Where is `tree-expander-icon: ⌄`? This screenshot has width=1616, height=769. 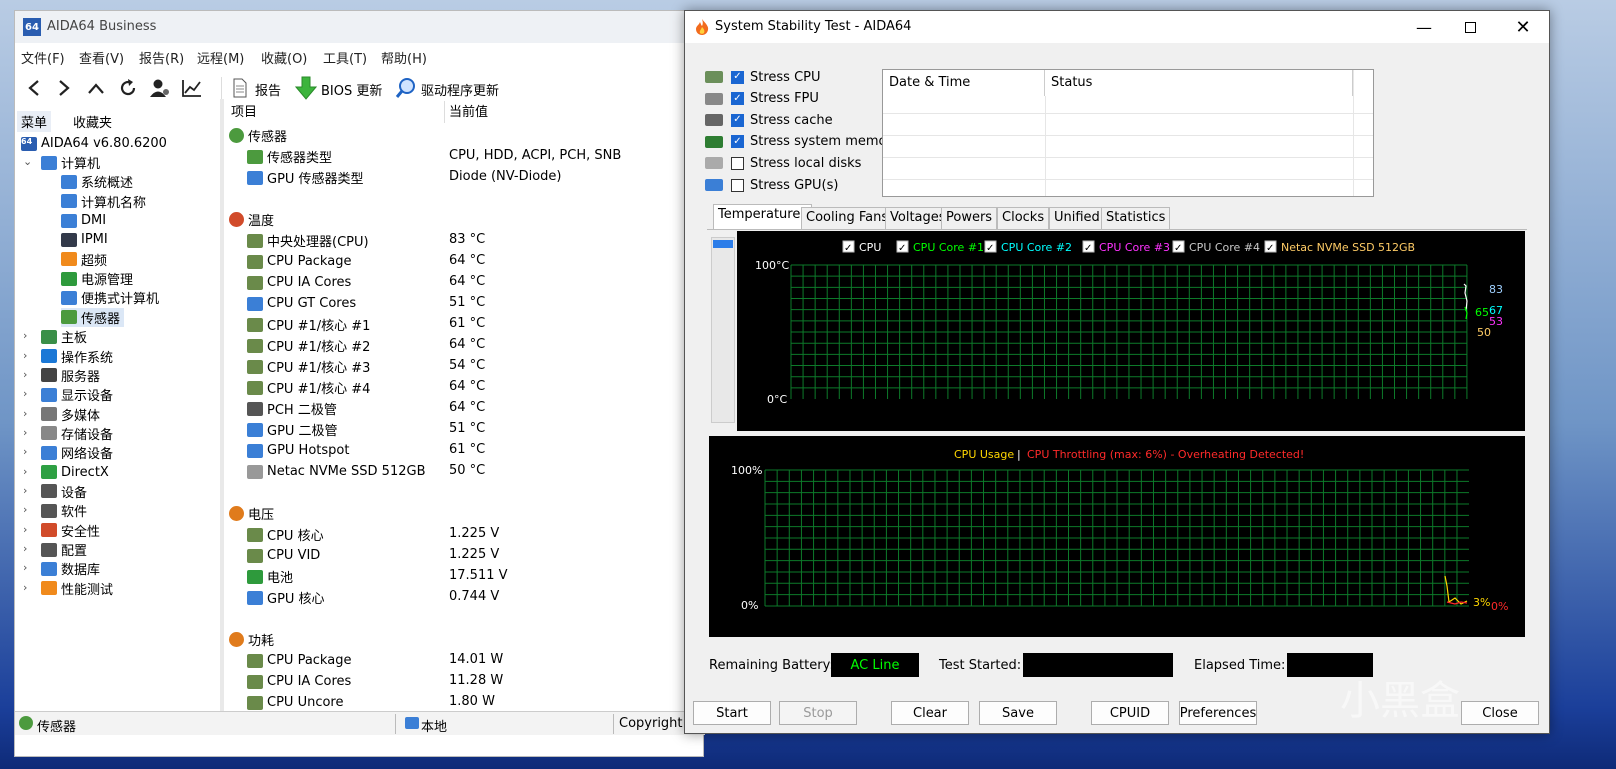
tree-expander-icon: ⌄ is located at coordinates (28, 161).